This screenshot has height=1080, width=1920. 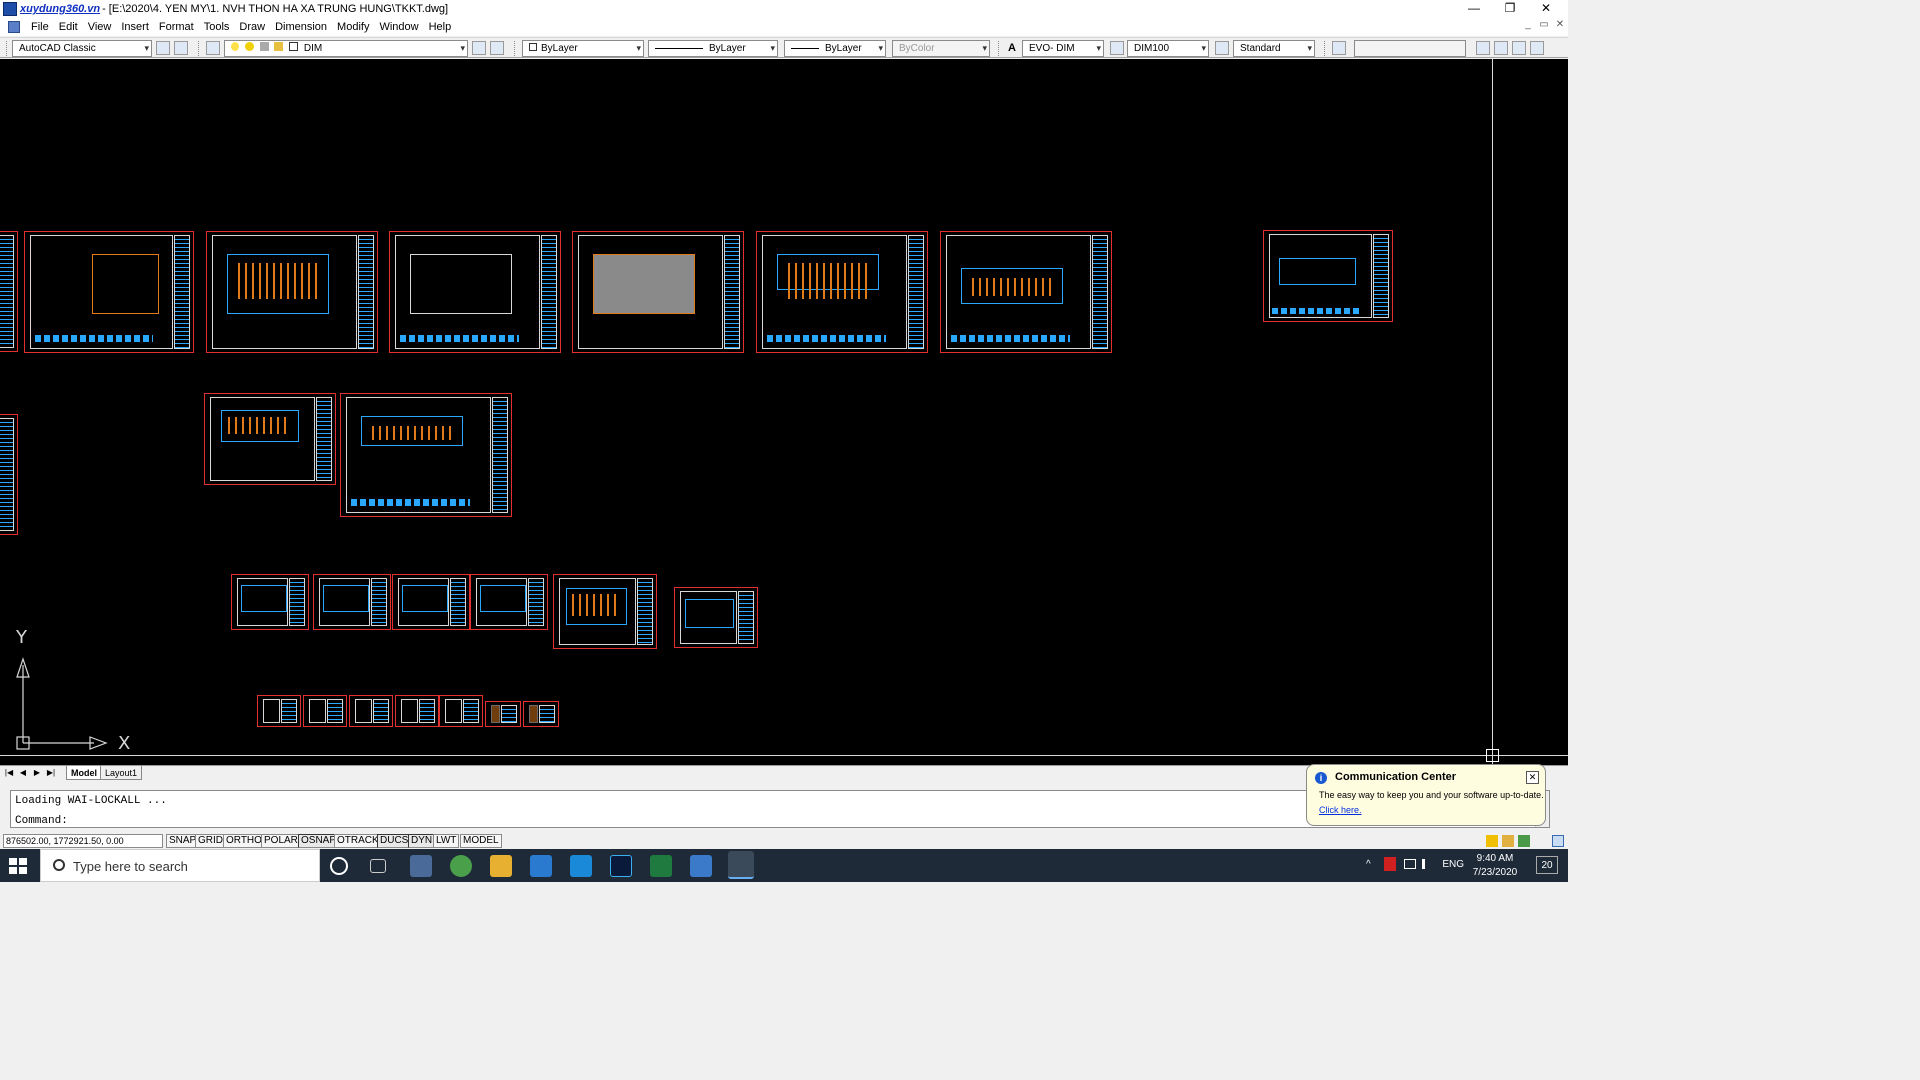 What do you see at coordinates (292, 292) in the screenshot?
I see `drawing-sheet-floor-plan` at bounding box center [292, 292].